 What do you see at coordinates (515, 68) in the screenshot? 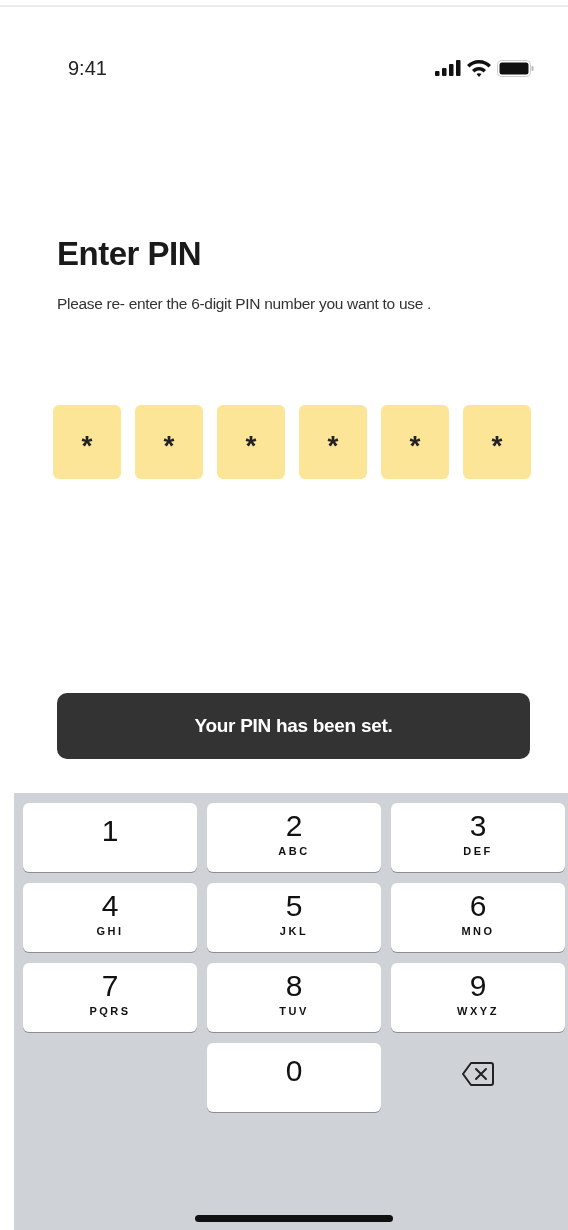
I see `battery-icon` at bounding box center [515, 68].